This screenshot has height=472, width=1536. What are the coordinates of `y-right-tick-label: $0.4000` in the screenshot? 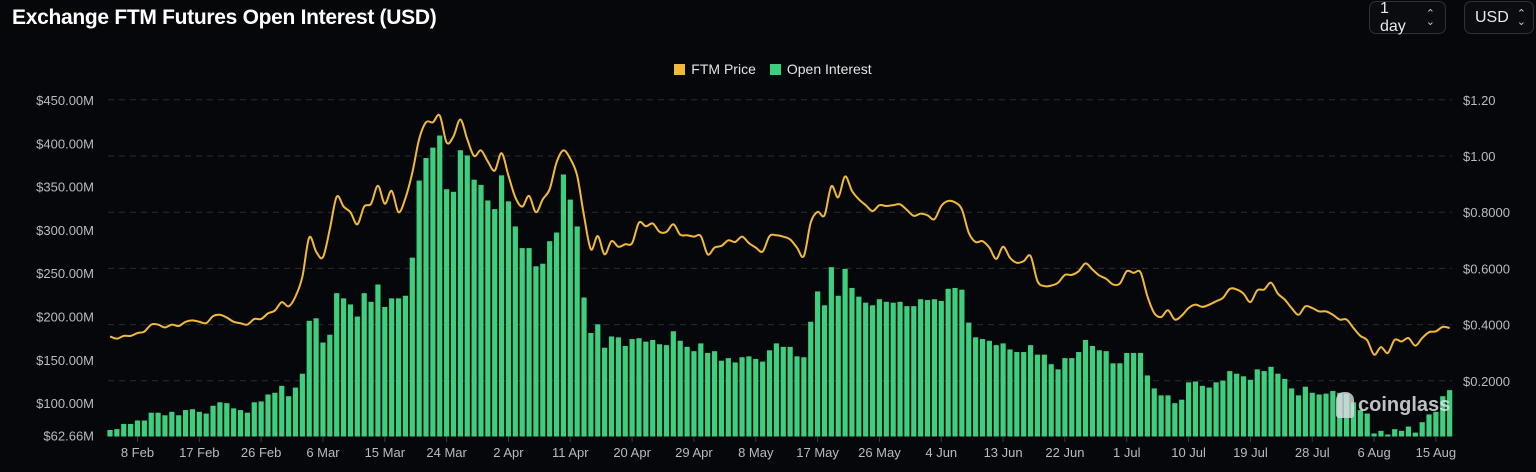 It's located at (1486, 325).